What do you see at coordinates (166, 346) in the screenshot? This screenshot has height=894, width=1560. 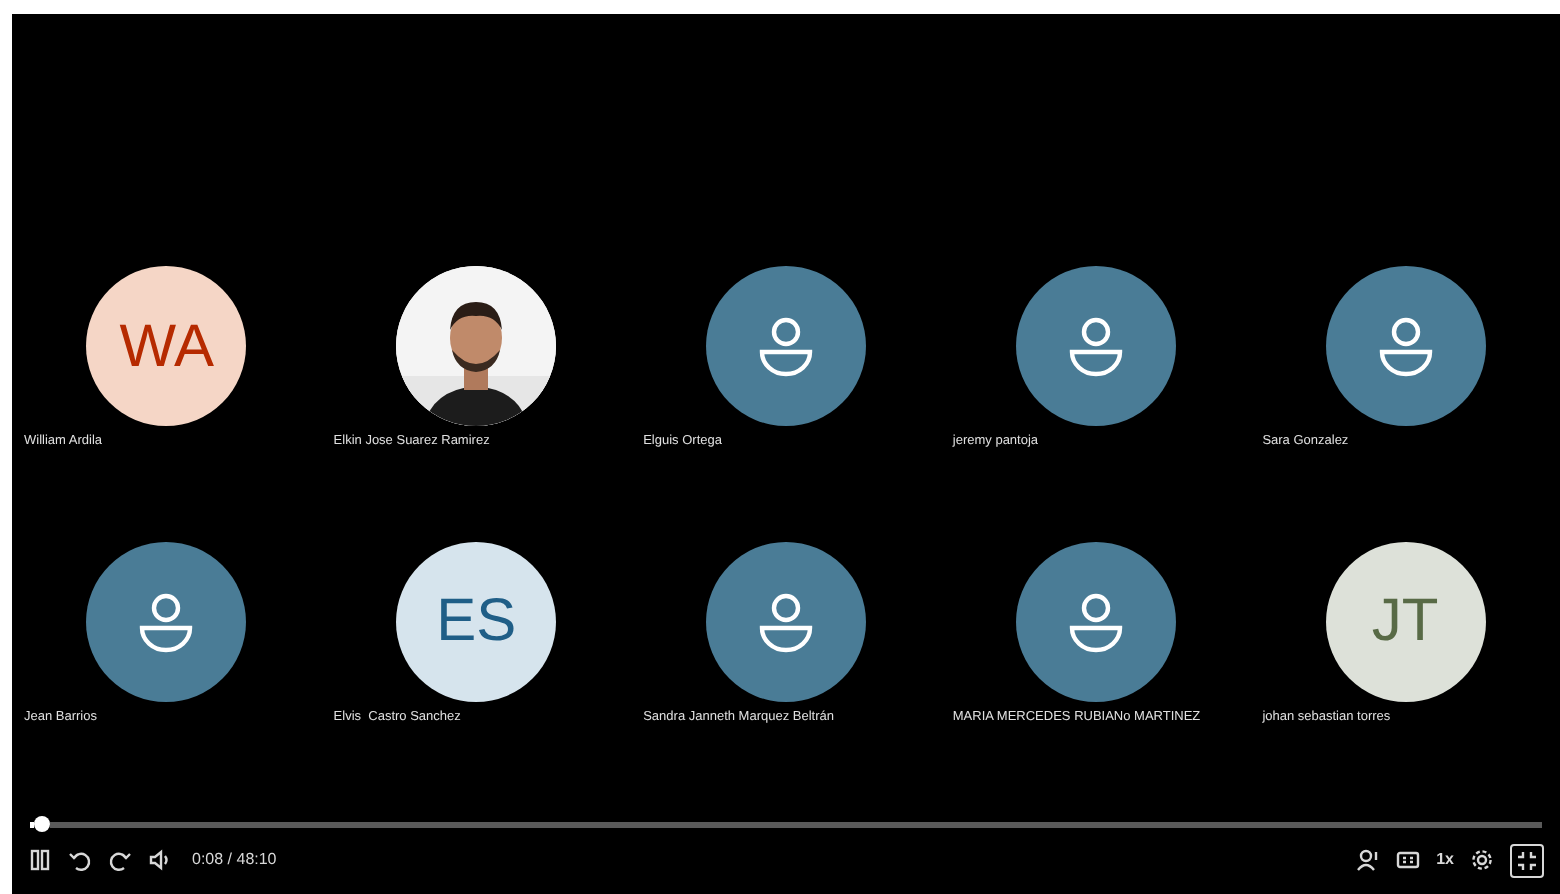 I see `initials-avatar: WA` at bounding box center [166, 346].